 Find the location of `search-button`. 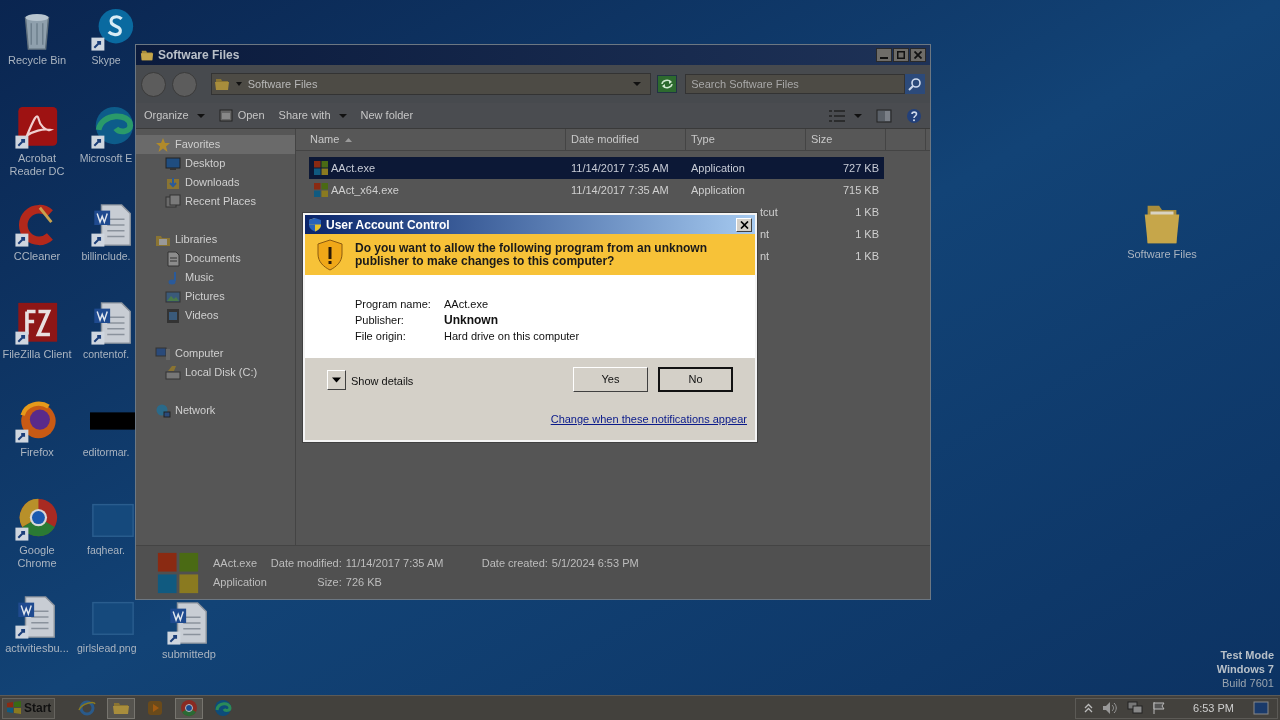

search-button is located at coordinates (915, 84).